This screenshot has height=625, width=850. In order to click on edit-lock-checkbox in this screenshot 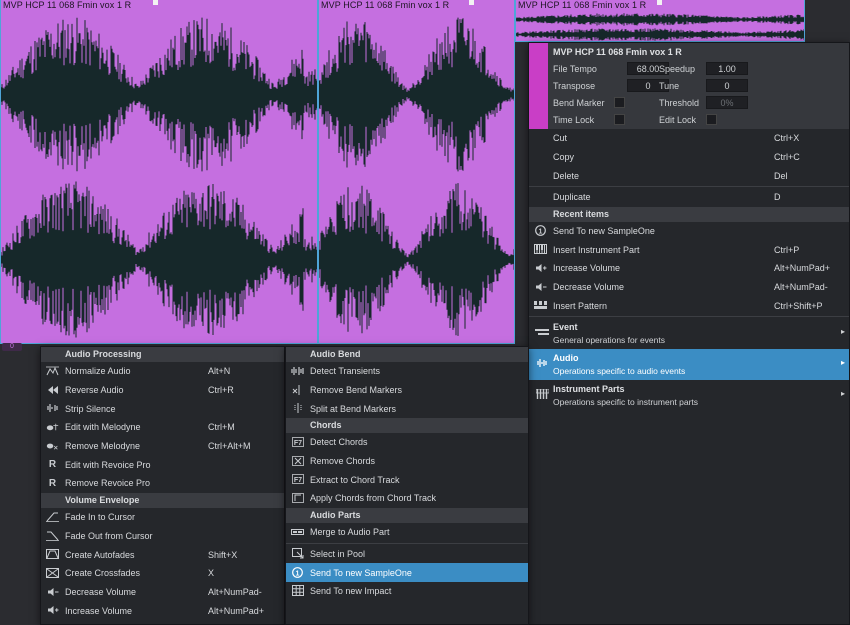, I will do `click(711, 119)`.